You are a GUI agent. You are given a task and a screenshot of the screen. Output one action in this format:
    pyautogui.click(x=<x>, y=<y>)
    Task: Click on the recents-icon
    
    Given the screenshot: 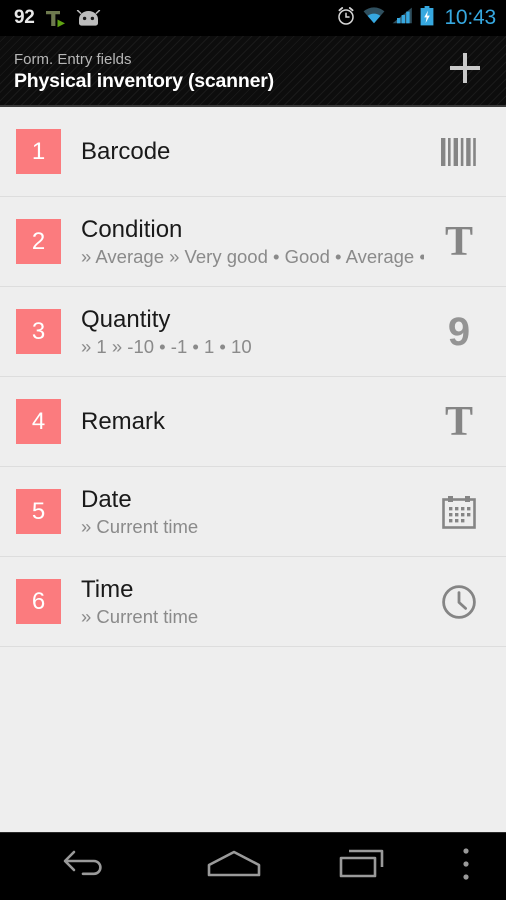 What is the action you would take?
    pyautogui.click(x=362, y=866)
    